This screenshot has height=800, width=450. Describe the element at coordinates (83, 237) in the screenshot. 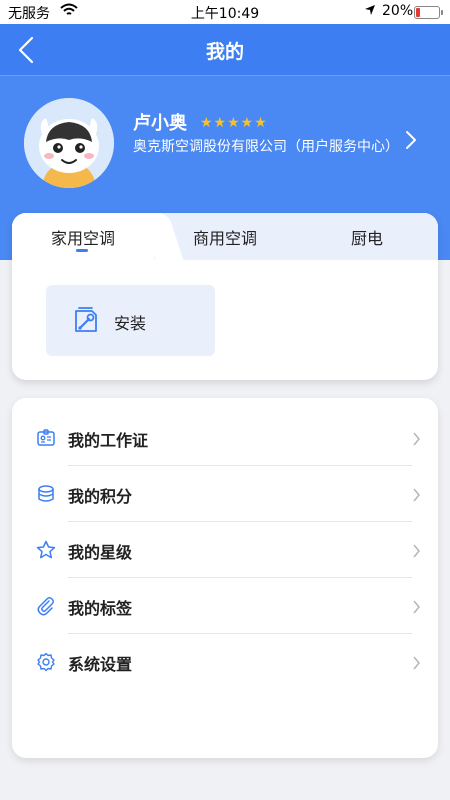

I see `tab-home-ac: 家用空调` at that location.